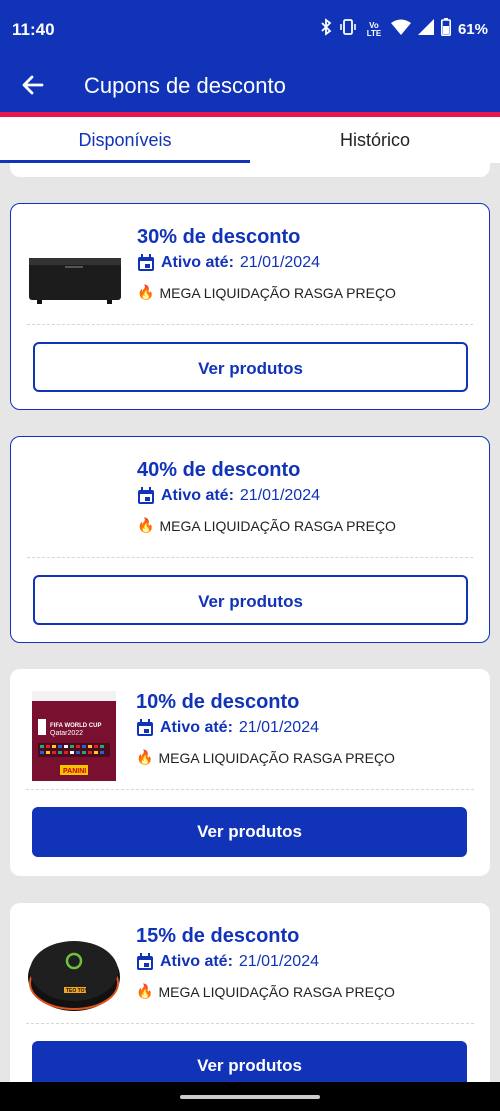  What do you see at coordinates (74, 971) in the screenshot?
I see `product-image-tv-box: TEO TOY` at bounding box center [74, 971].